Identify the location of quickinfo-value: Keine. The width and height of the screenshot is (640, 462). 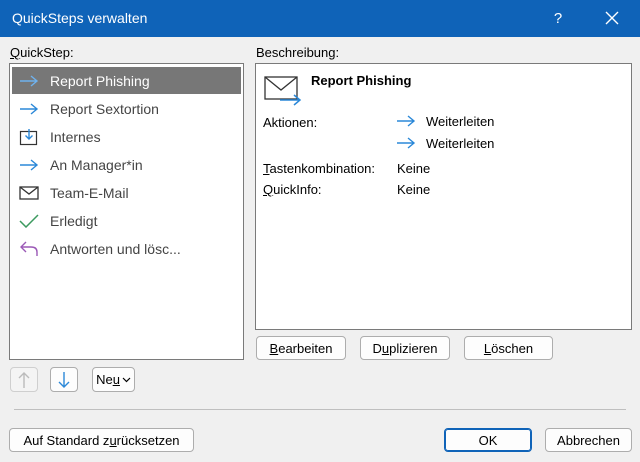
(414, 189).